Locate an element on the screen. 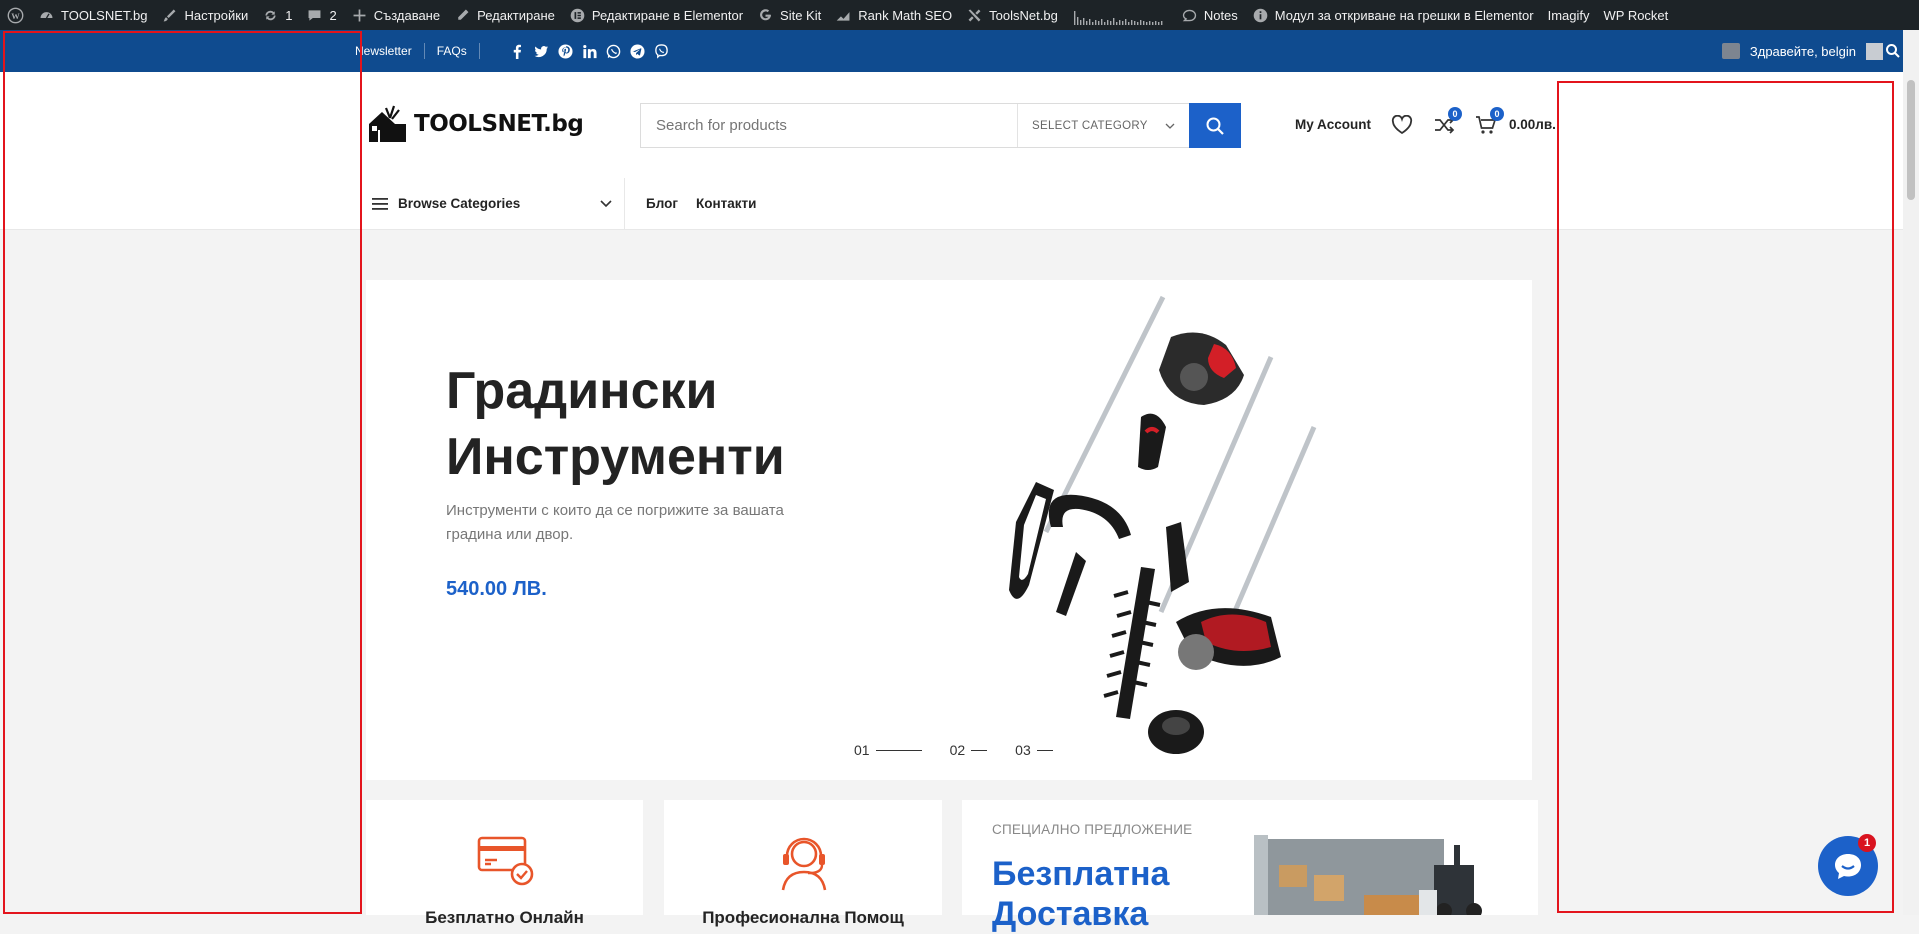 This screenshot has width=1919, height=934. slider-pagination: 01 02 03 is located at coordinates (953, 750).